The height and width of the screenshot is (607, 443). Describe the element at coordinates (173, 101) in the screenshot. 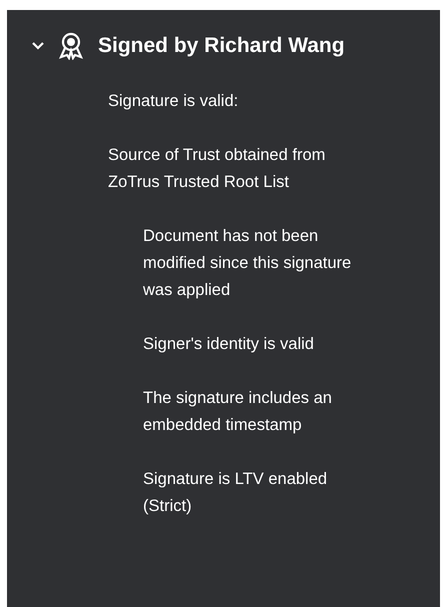

I see `signature-detail: Signature is valid:` at that location.